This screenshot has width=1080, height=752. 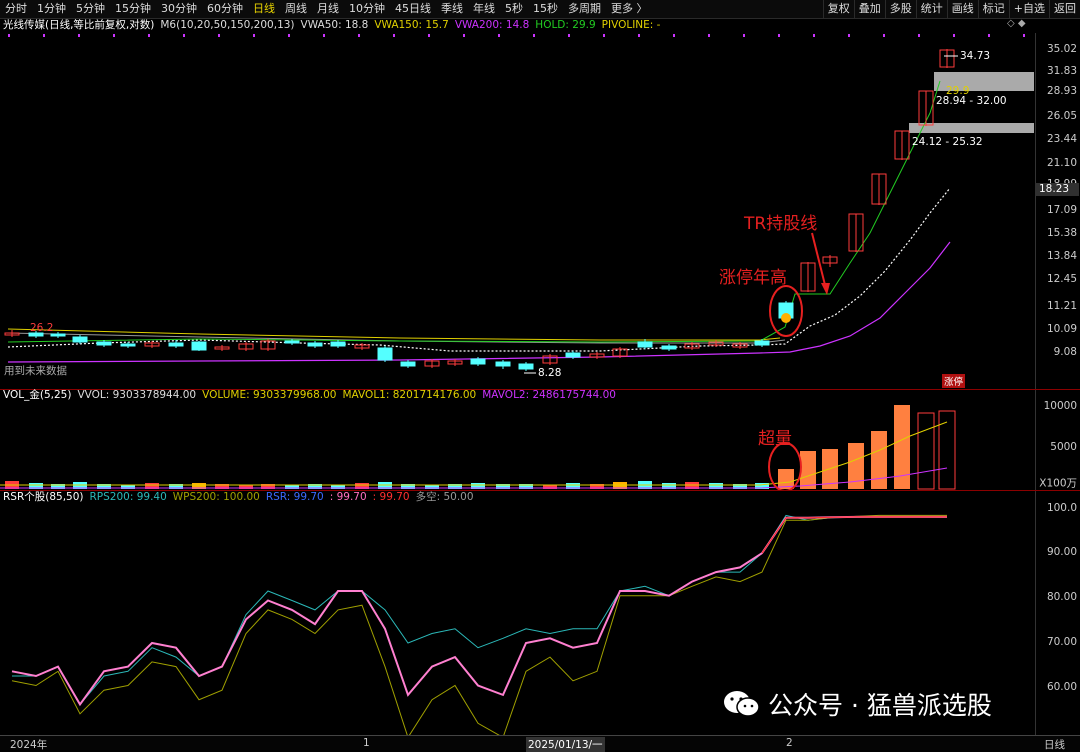 I want to click on vol-tick: 5000, so click(x=1063, y=447).